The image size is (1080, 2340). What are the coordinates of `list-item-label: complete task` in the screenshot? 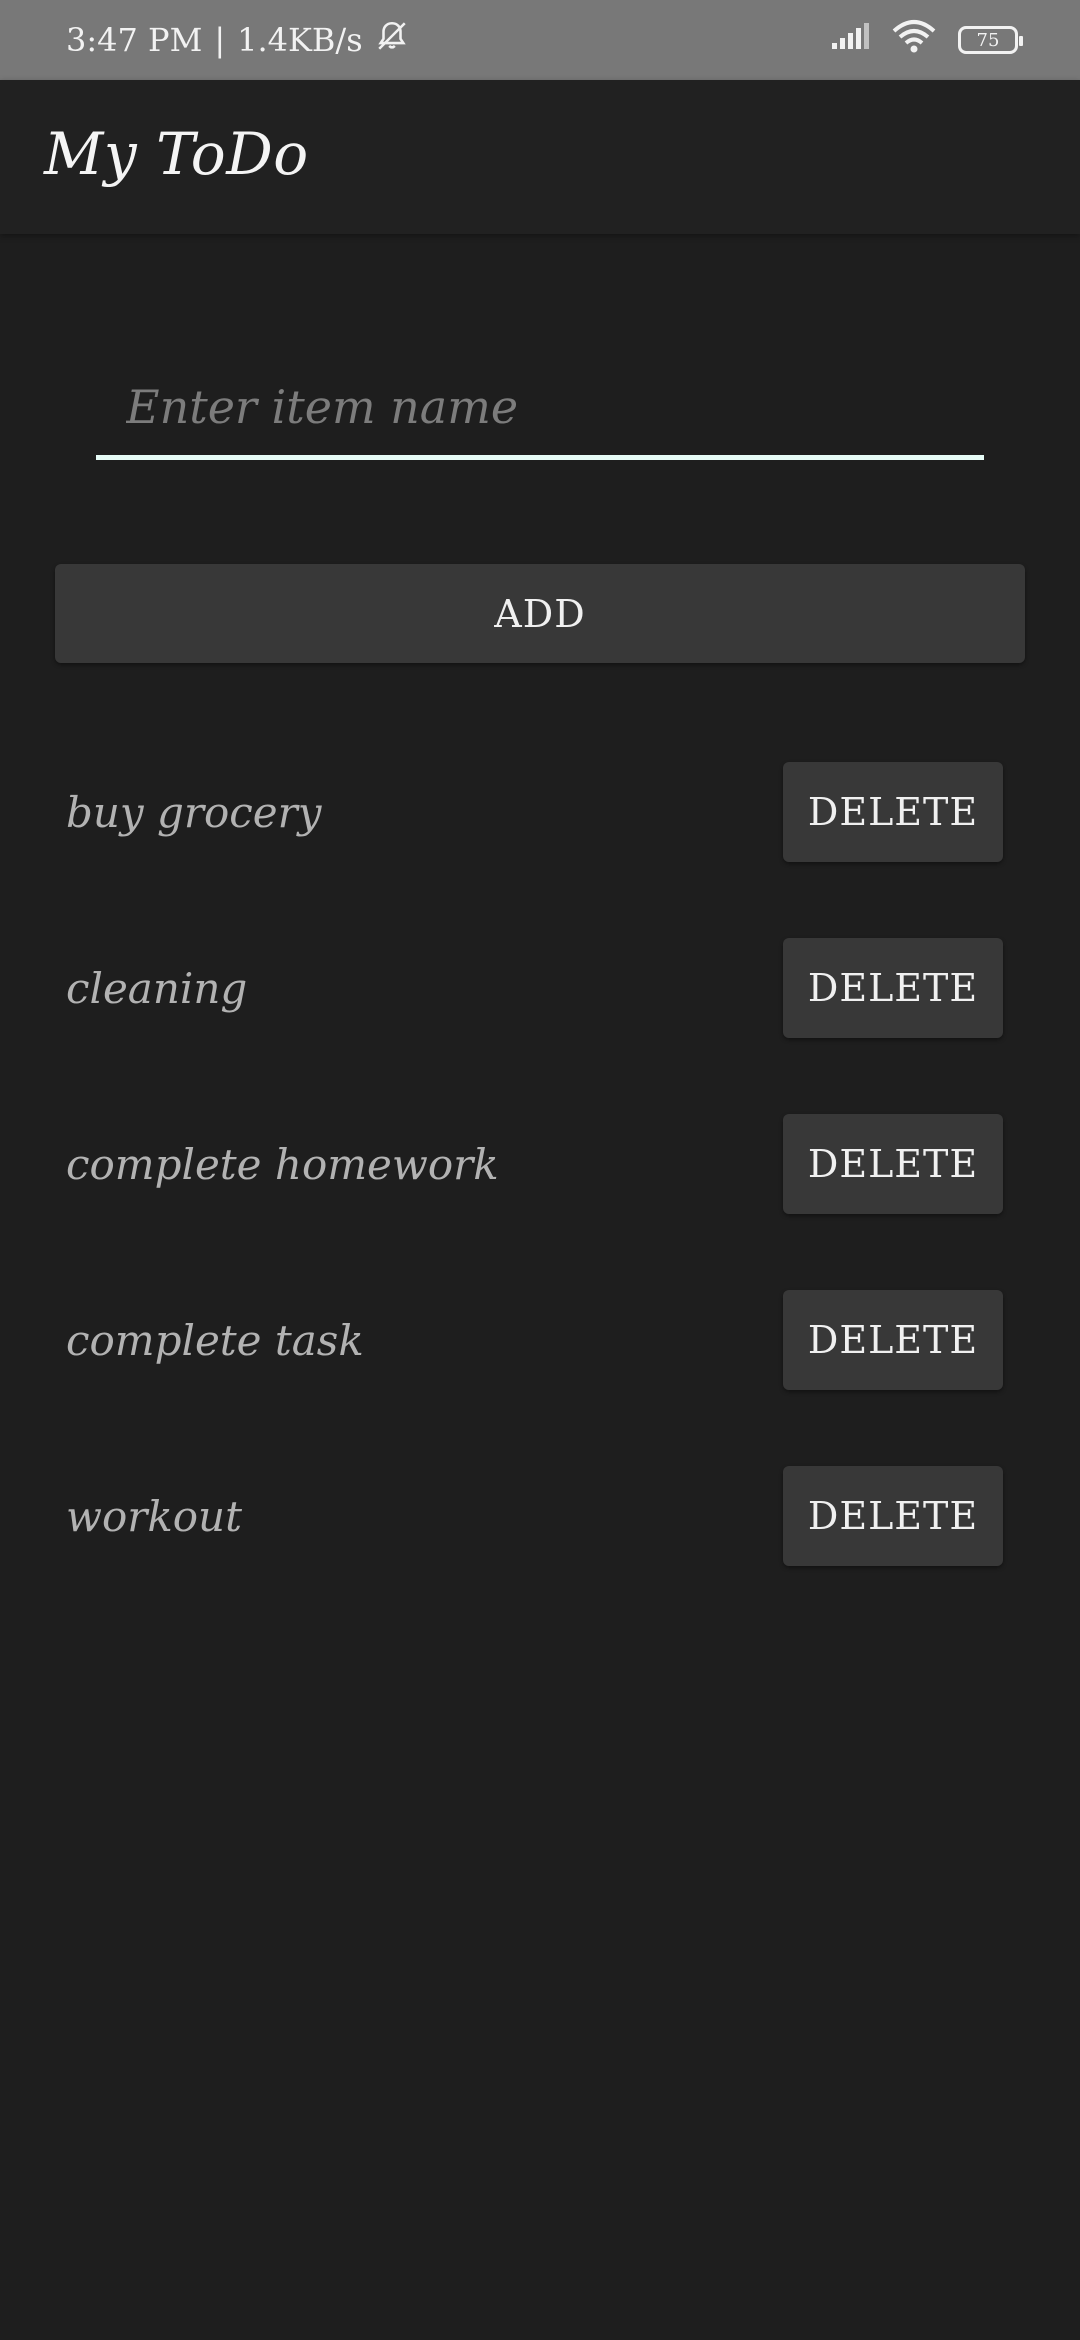 It's located at (215, 1340).